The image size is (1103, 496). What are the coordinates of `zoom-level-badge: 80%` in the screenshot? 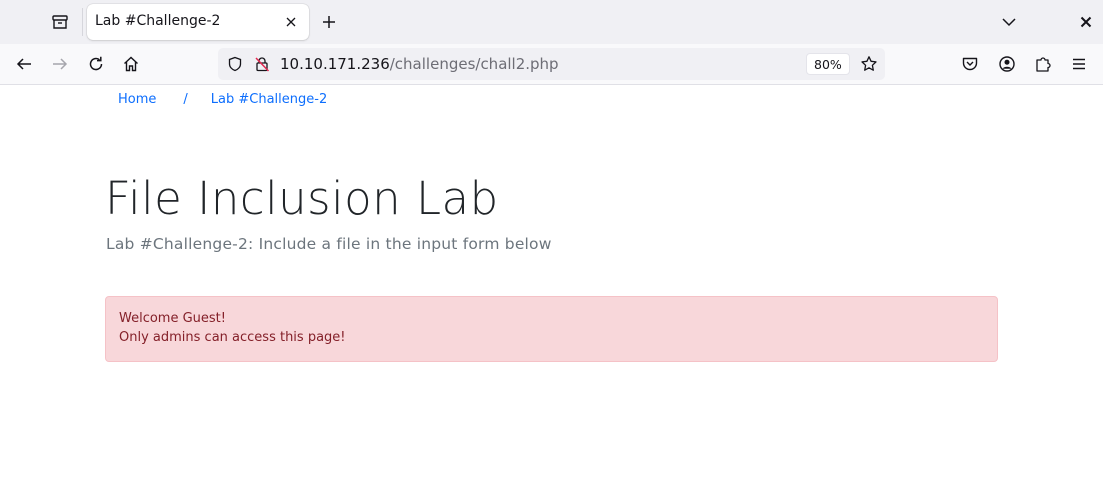 It's located at (828, 64).